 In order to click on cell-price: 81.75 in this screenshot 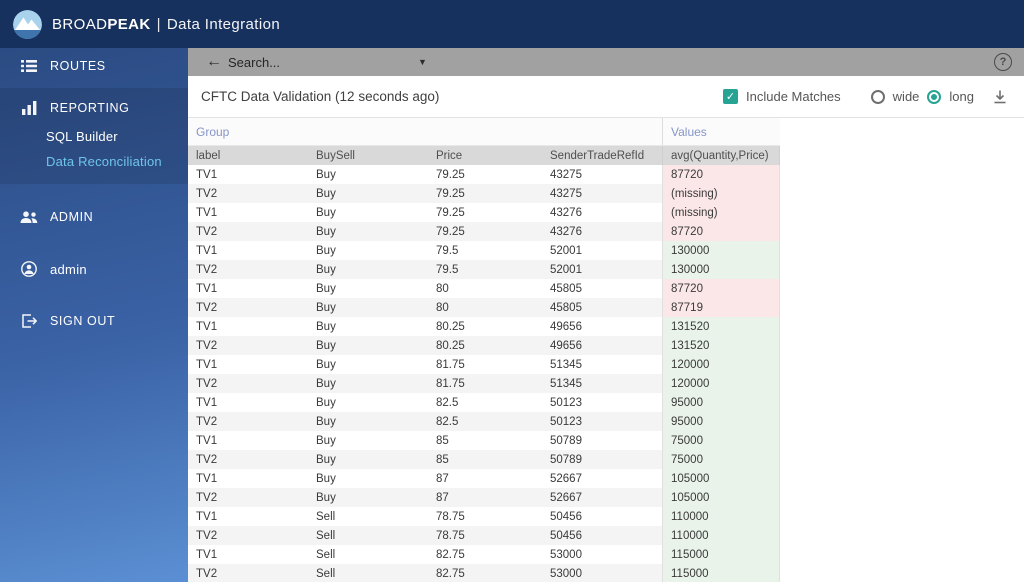, I will do `click(450, 383)`.